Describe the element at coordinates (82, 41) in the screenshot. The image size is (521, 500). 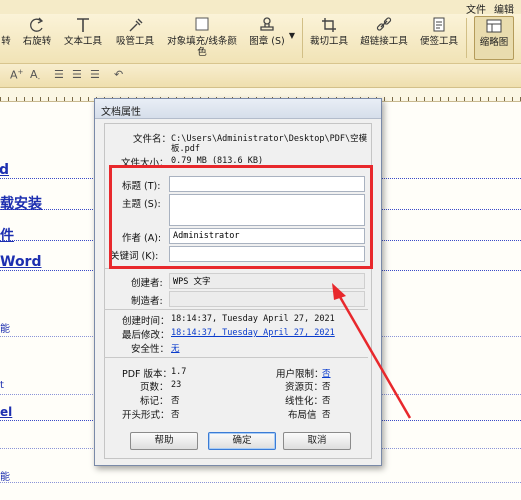
I see `text-tool-label: 文本工具` at that location.